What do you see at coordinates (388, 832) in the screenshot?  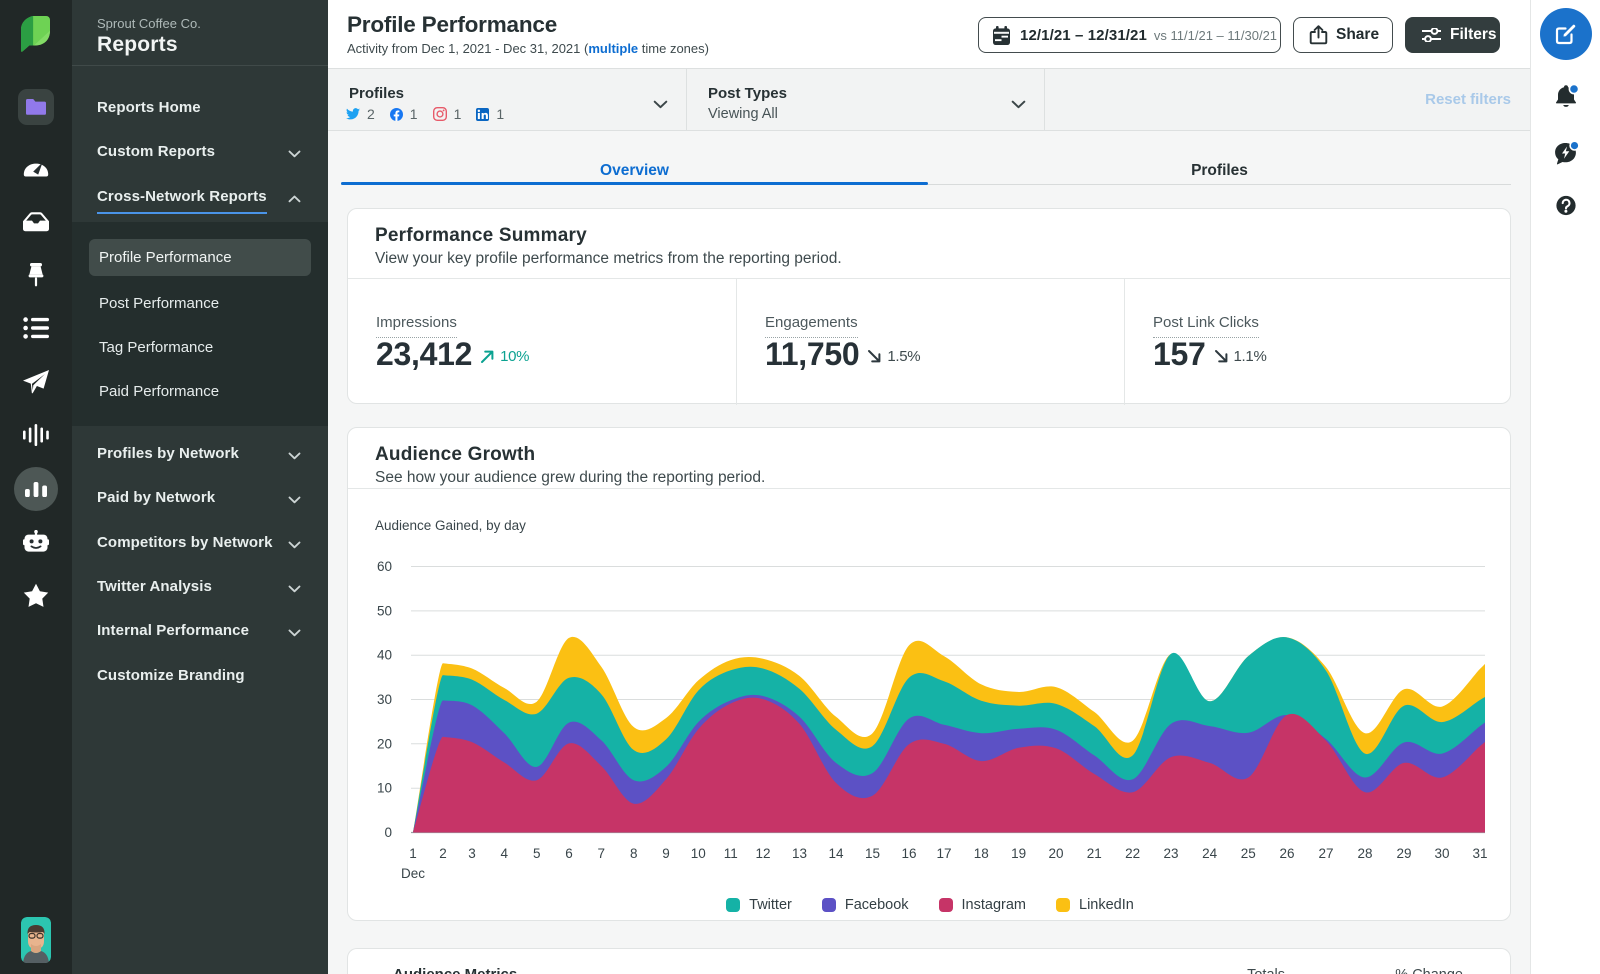 I see `svg-text: 0` at bounding box center [388, 832].